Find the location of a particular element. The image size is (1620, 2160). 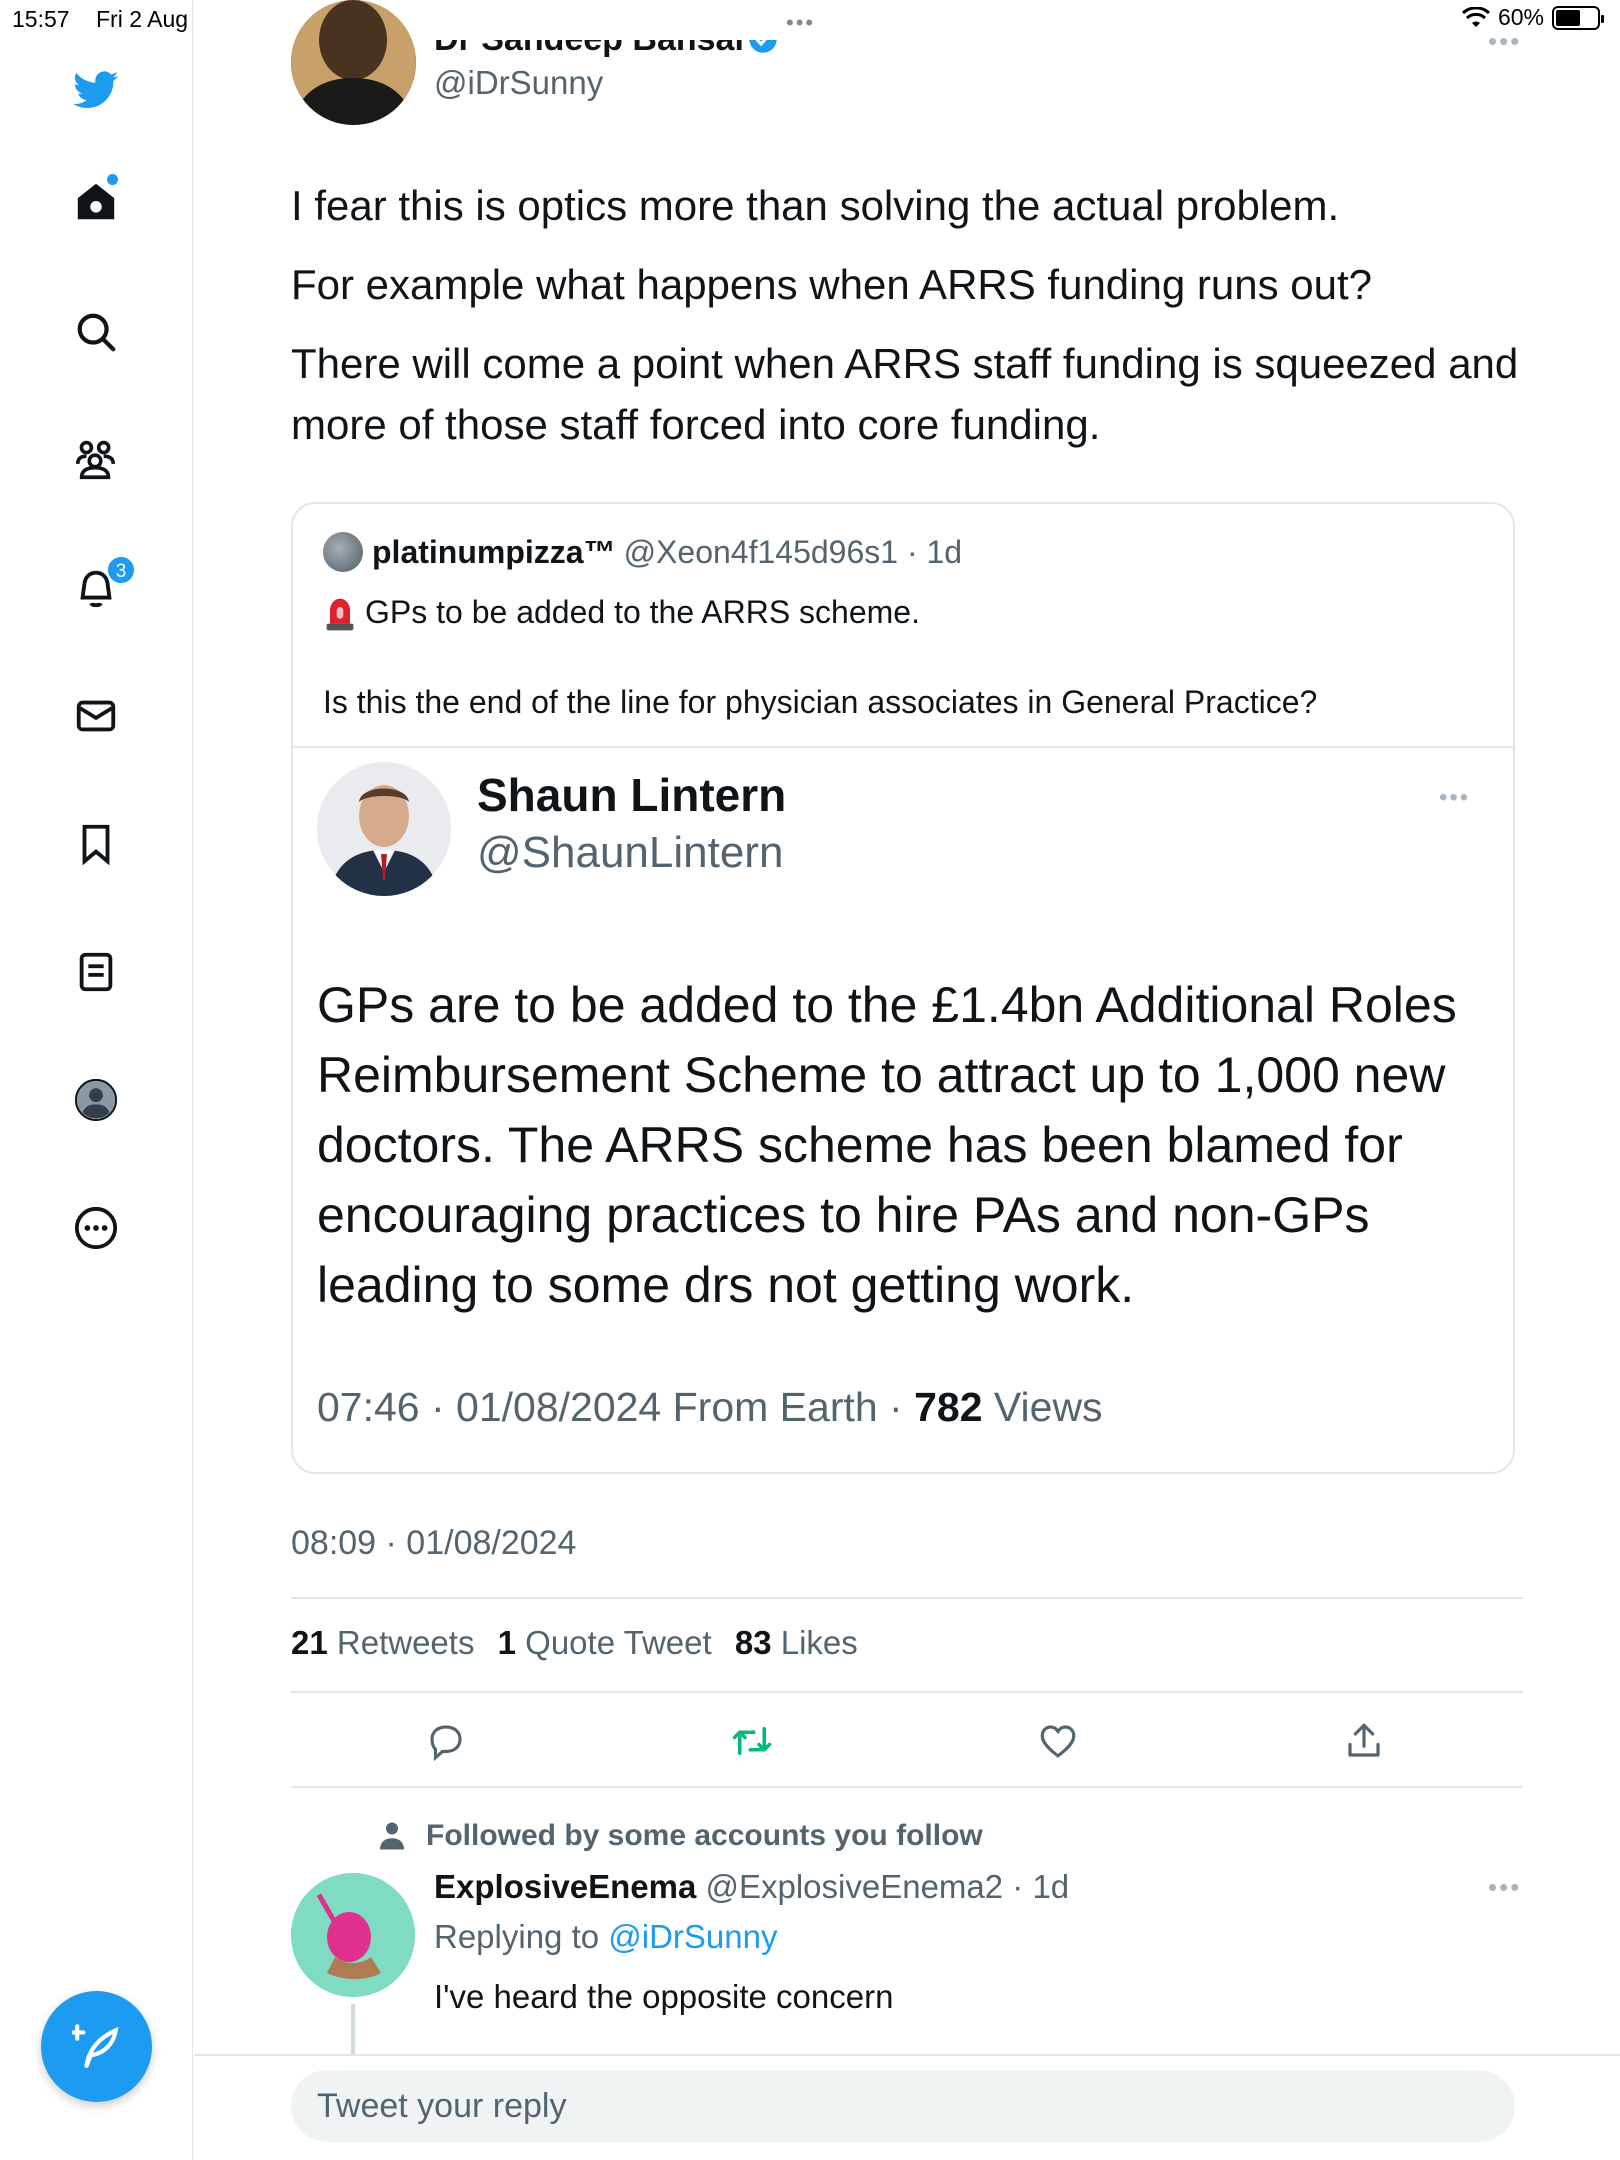

more-circle-icon is located at coordinates (96, 1228).